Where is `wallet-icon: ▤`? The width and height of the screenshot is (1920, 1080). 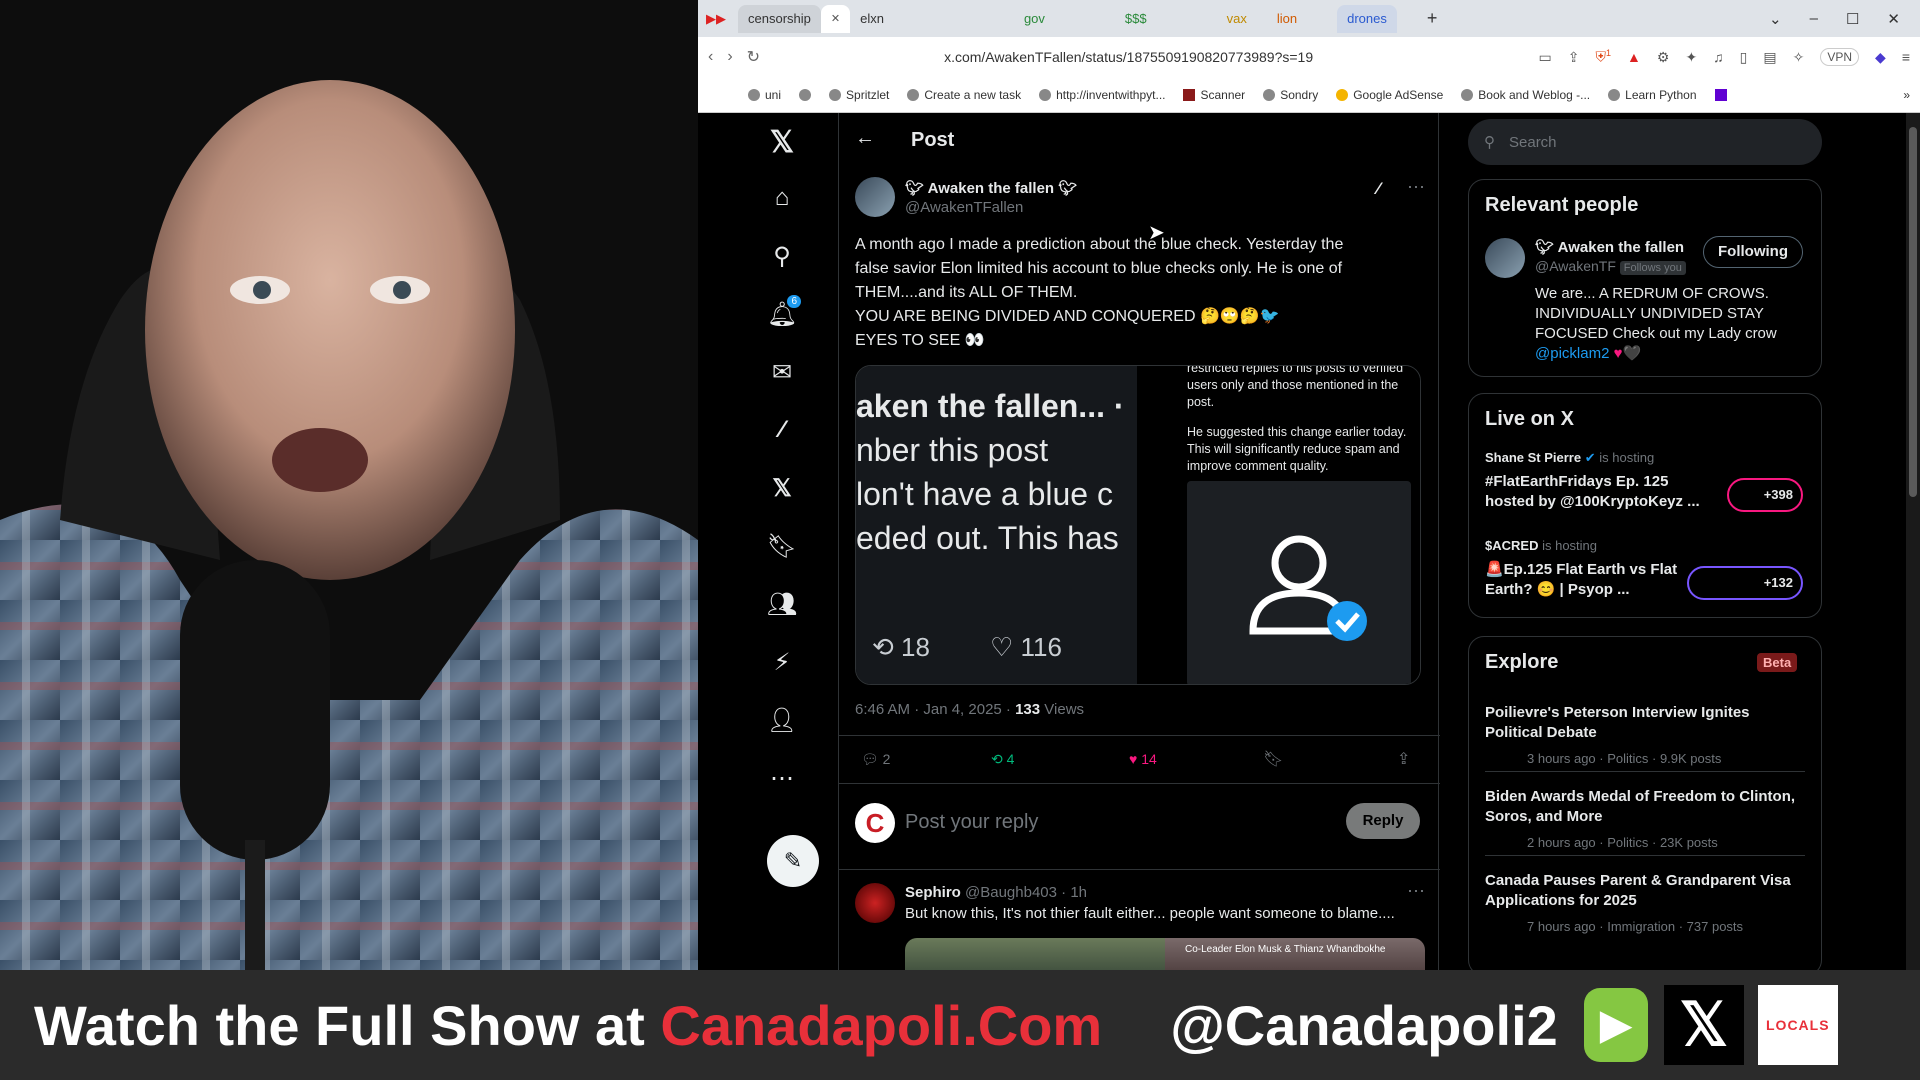
wallet-icon: ▤ is located at coordinates (1769, 57).